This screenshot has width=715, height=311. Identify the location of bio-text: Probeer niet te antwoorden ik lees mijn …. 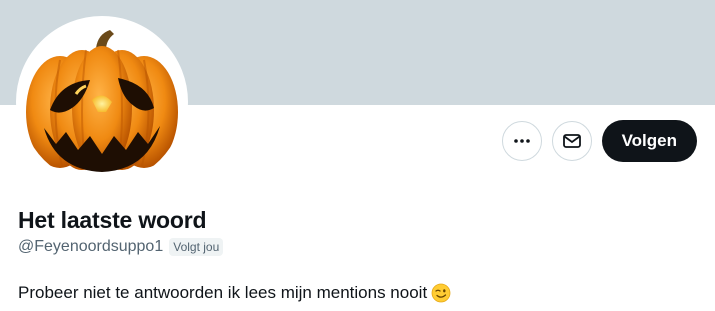
(223, 292).